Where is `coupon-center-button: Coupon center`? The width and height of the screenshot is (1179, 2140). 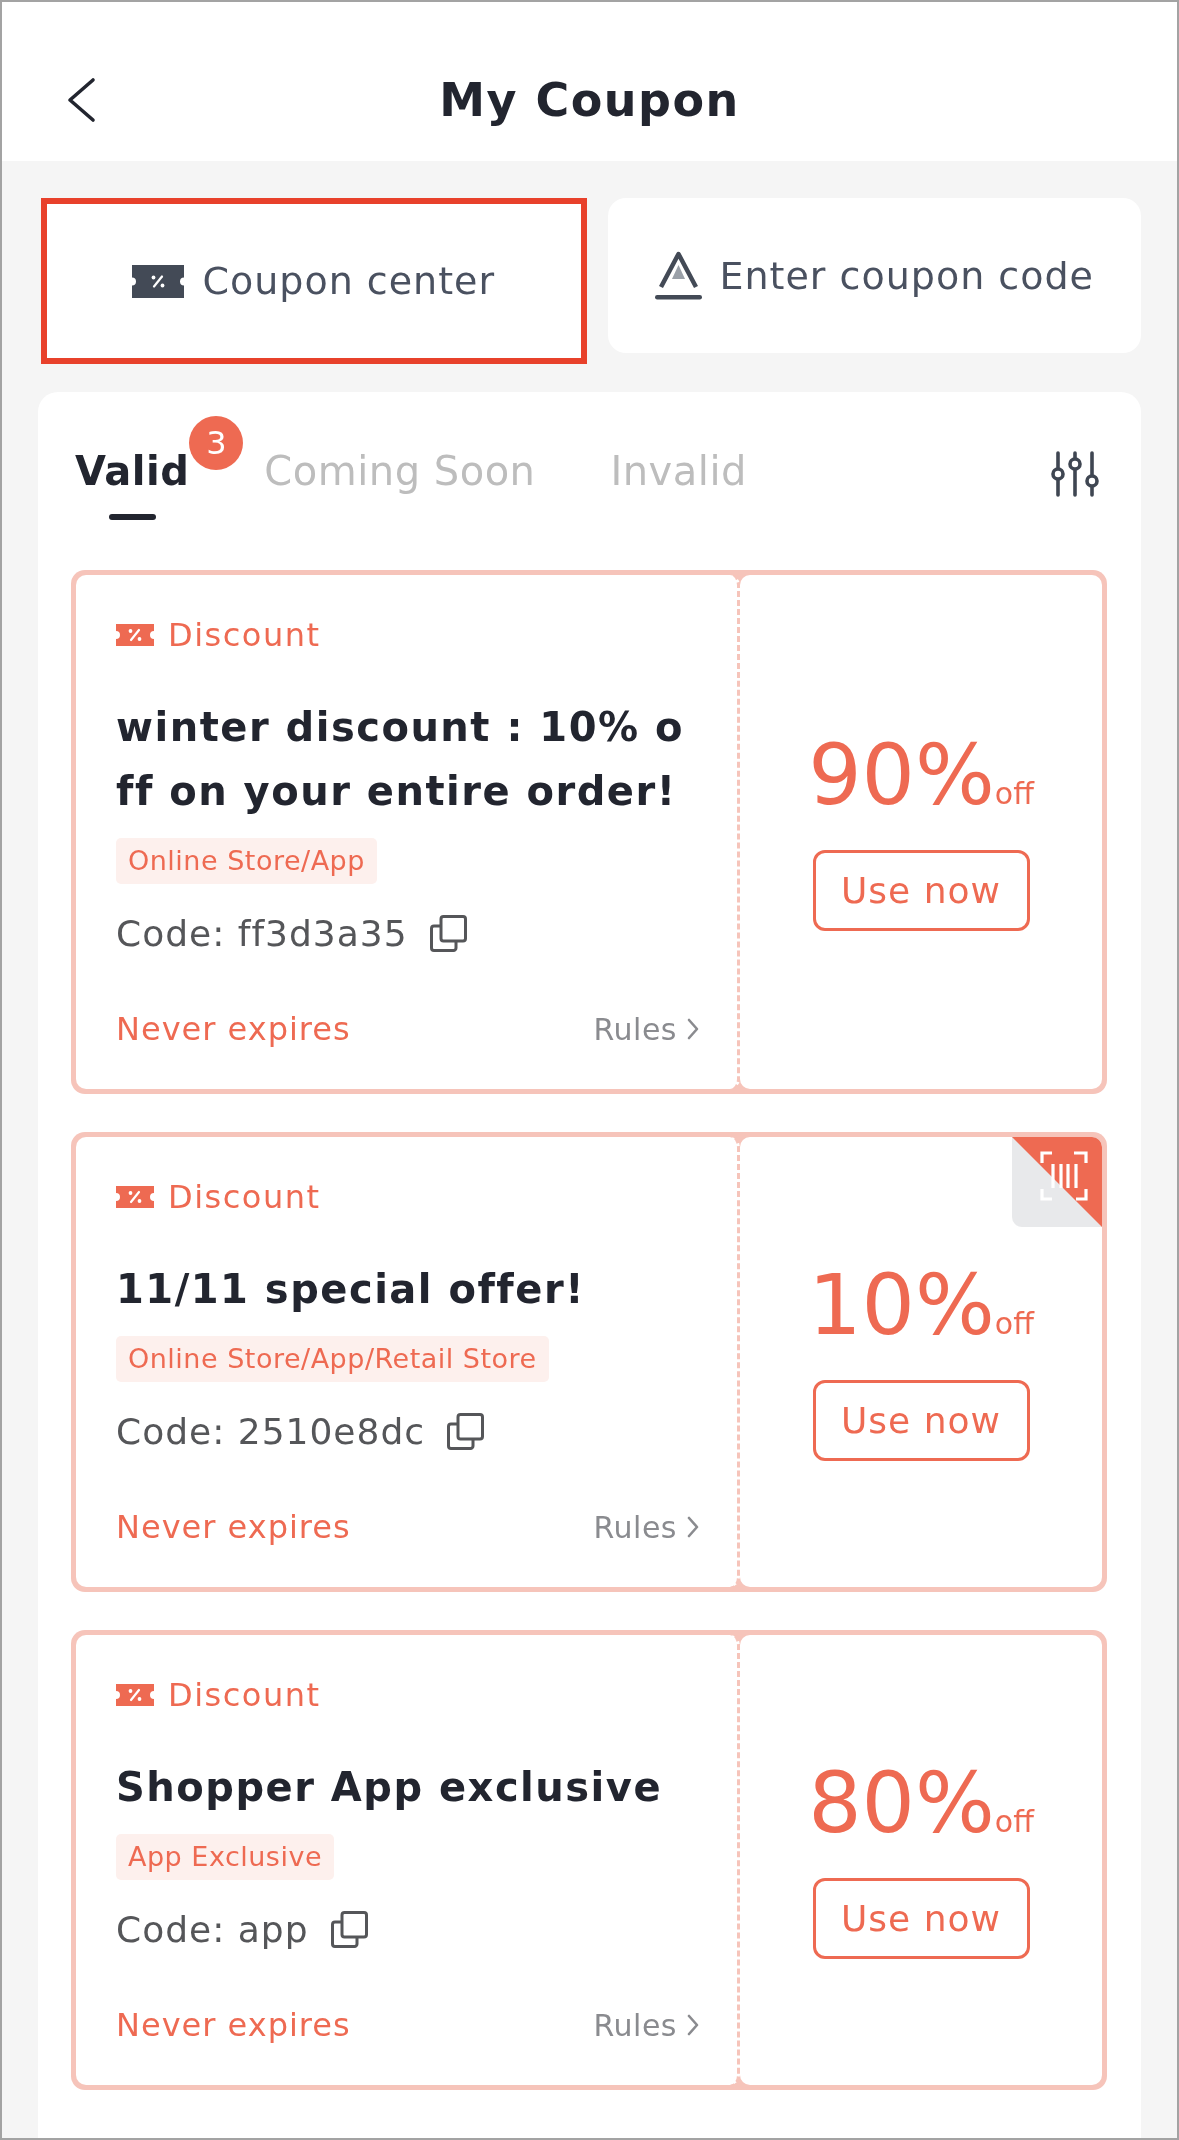
coupon-center-button: Coupon center is located at coordinates (314, 281).